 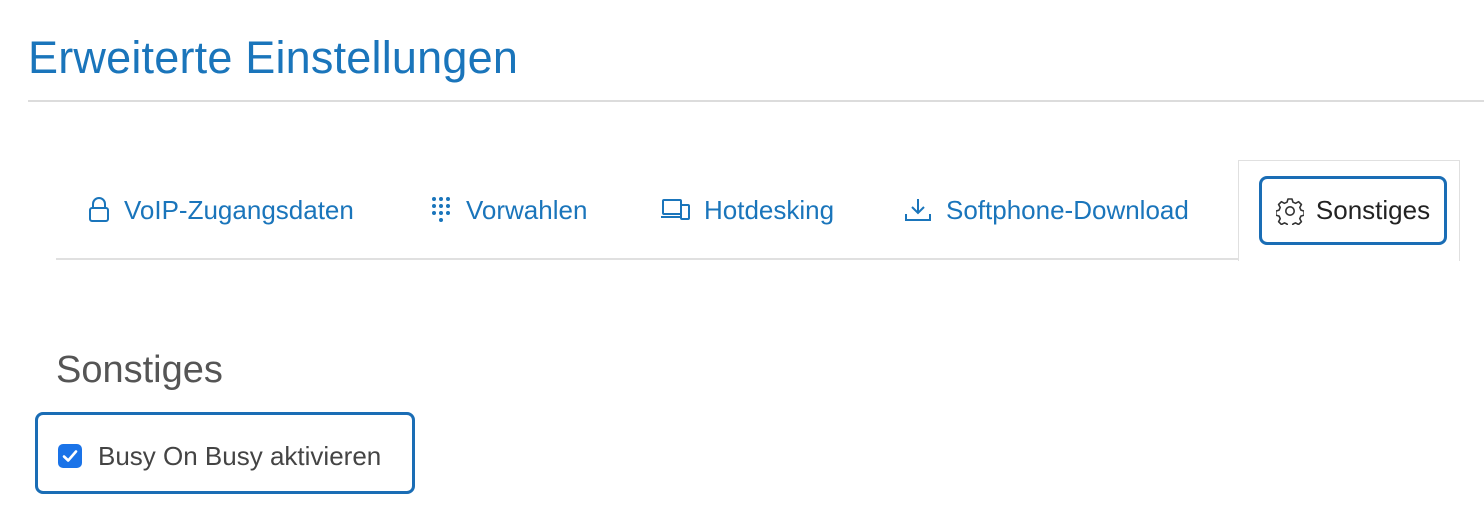 I want to click on dialpad-icon, so click(x=441, y=210).